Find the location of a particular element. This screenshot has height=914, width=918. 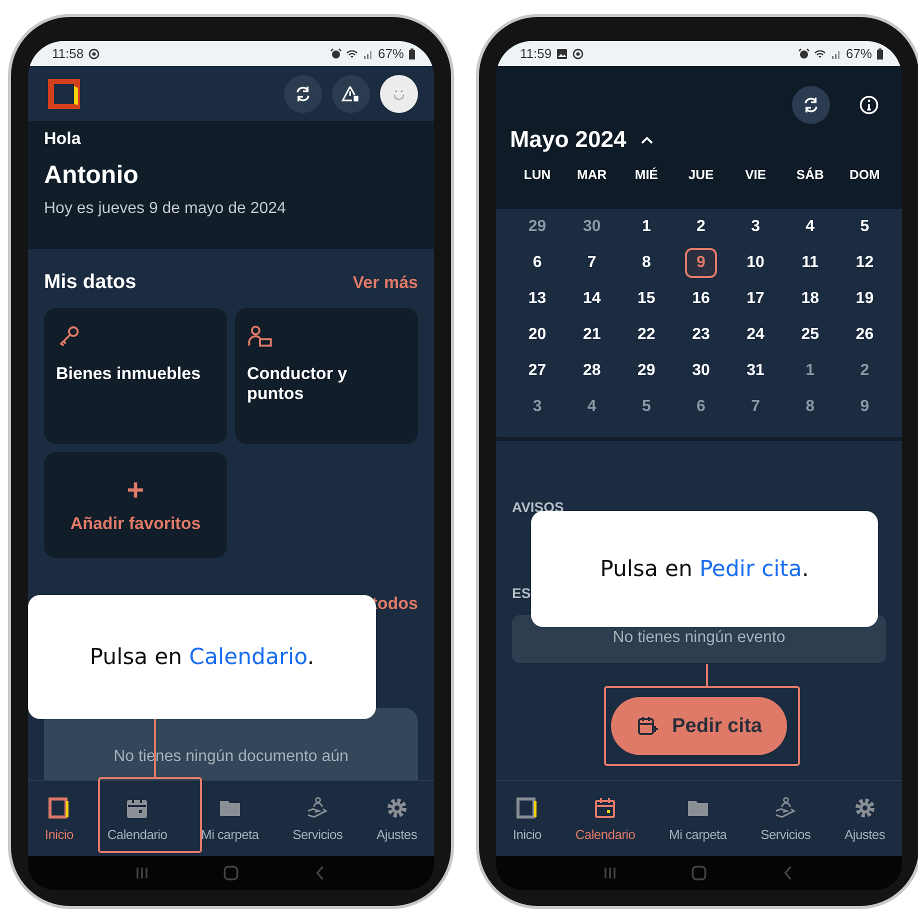

avatar-button is located at coordinates (399, 93).